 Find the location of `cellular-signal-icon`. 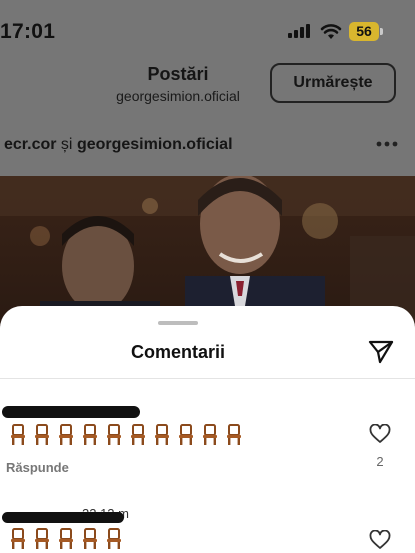

cellular-signal-icon is located at coordinates (299, 31).